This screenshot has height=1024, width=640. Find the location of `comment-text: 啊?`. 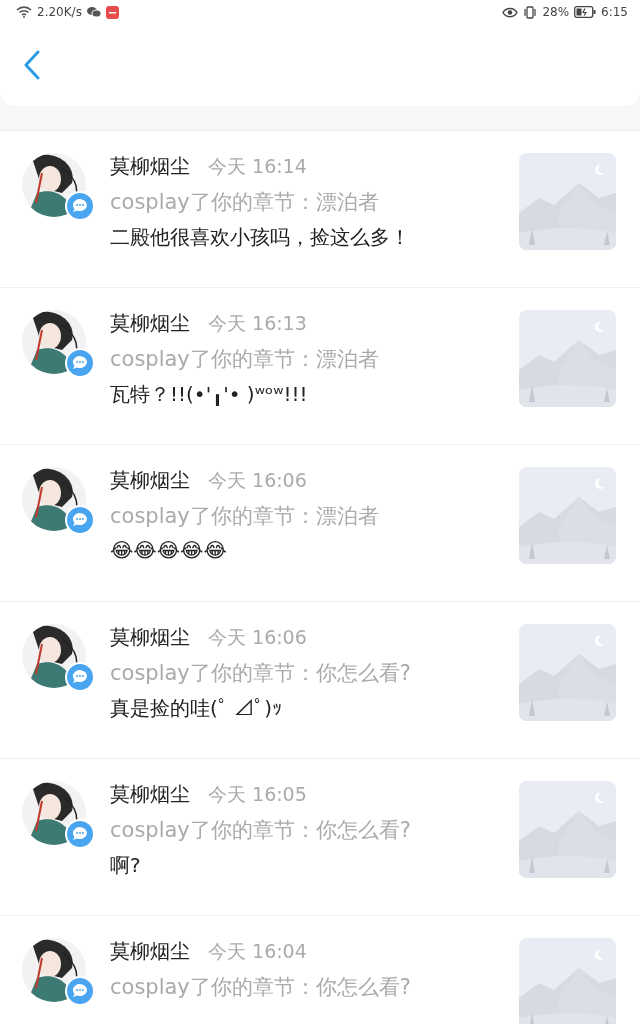

comment-text: 啊? is located at coordinates (126, 865).